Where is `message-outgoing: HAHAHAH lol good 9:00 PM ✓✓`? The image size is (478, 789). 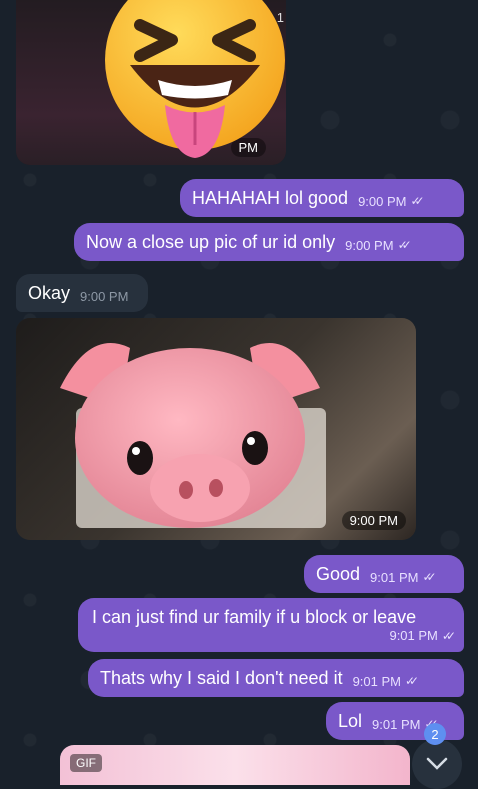
message-outgoing: HAHAHAH lol good 9:00 PM ✓✓ is located at coordinates (322, 198).